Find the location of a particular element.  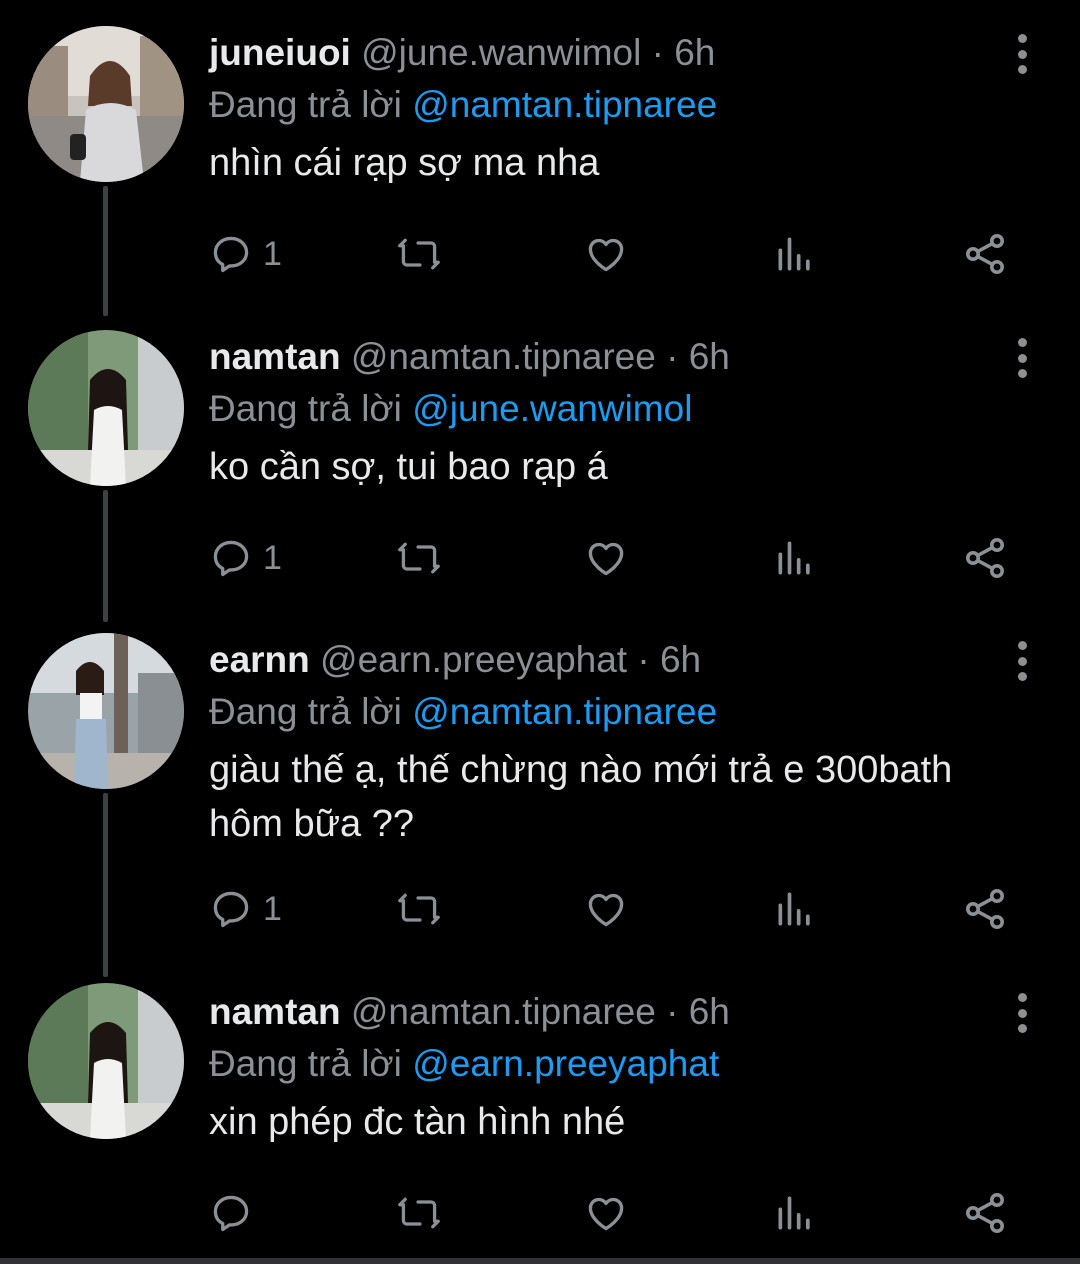

display-name: earnn is located at coordinates (259, 659).